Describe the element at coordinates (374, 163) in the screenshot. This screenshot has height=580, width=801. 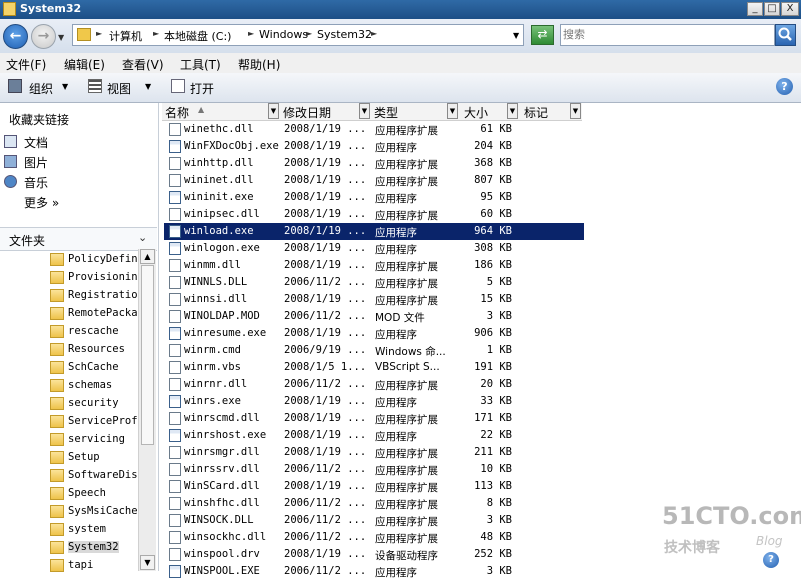
I see `file-row: winhttp.dll 2008/1/19 ... 应用程序扩展 368 KB` at that location.